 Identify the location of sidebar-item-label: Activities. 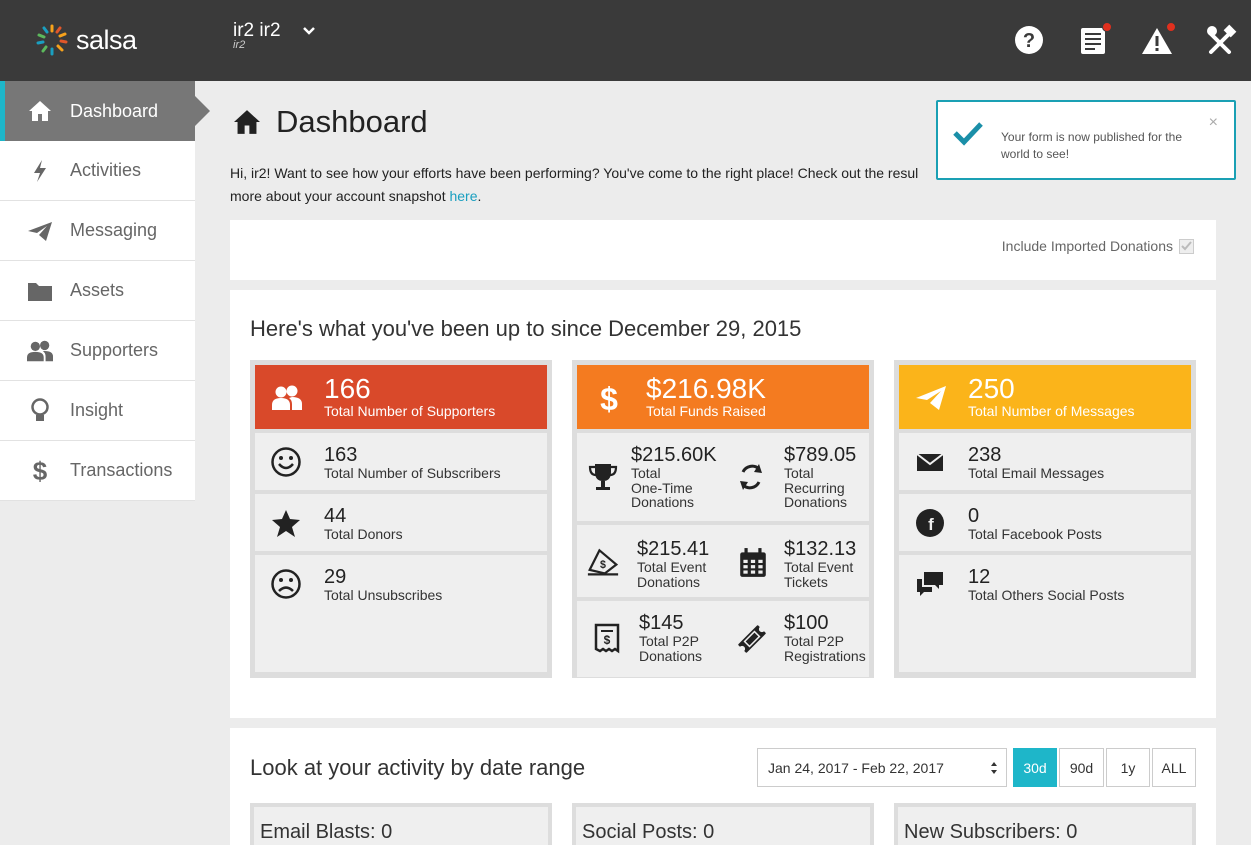
(106, 170).